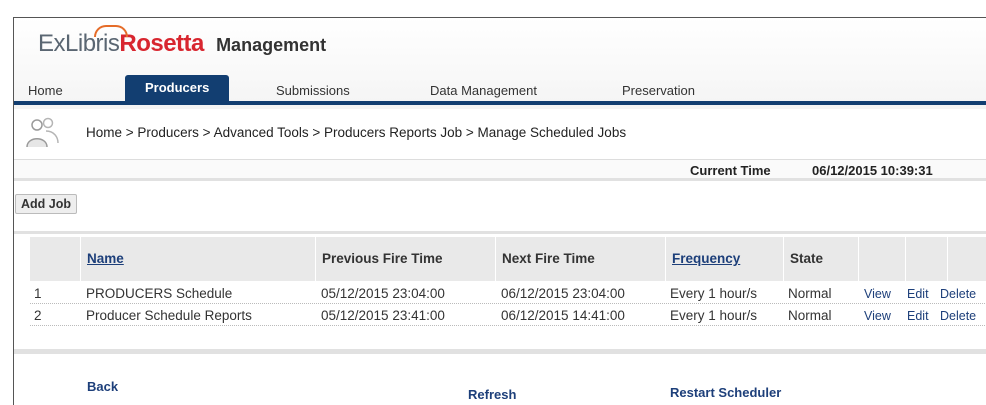 This screenshot has height=405, width=986. What do you see at coordinates (45, 91) in the screenshot?
I see `tab-home: Home` at bounding box center [45, 91].